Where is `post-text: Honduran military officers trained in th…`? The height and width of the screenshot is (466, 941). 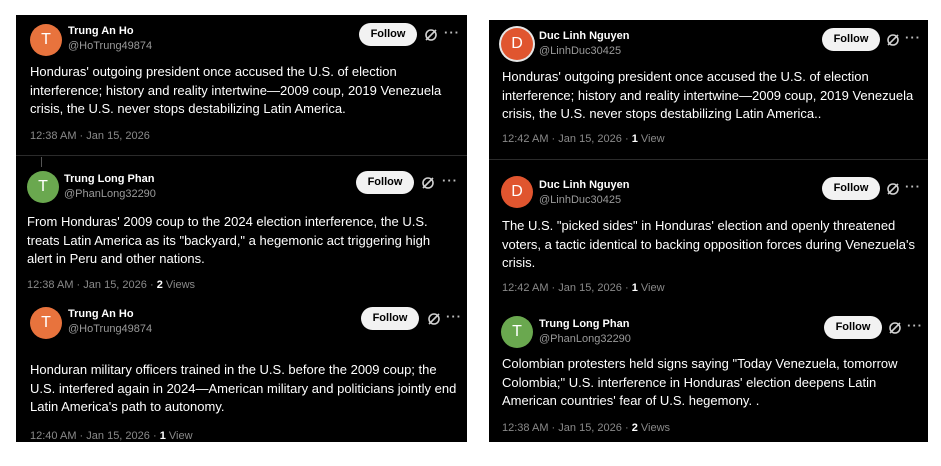 post-text: Honduran military officers trained in th… is located at coordinates (243, 388).